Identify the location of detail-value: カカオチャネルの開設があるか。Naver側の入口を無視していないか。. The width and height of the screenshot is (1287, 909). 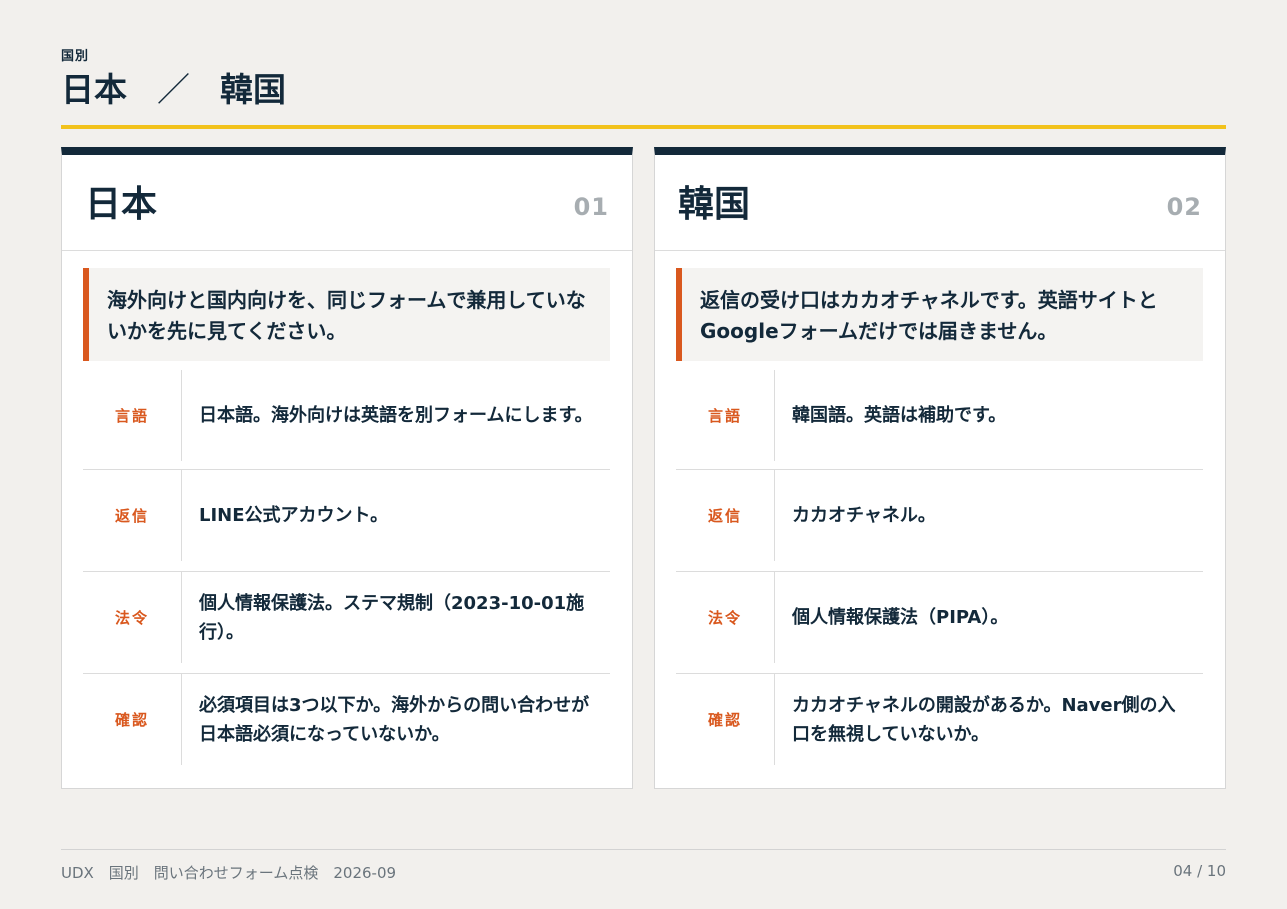
(984, 719).